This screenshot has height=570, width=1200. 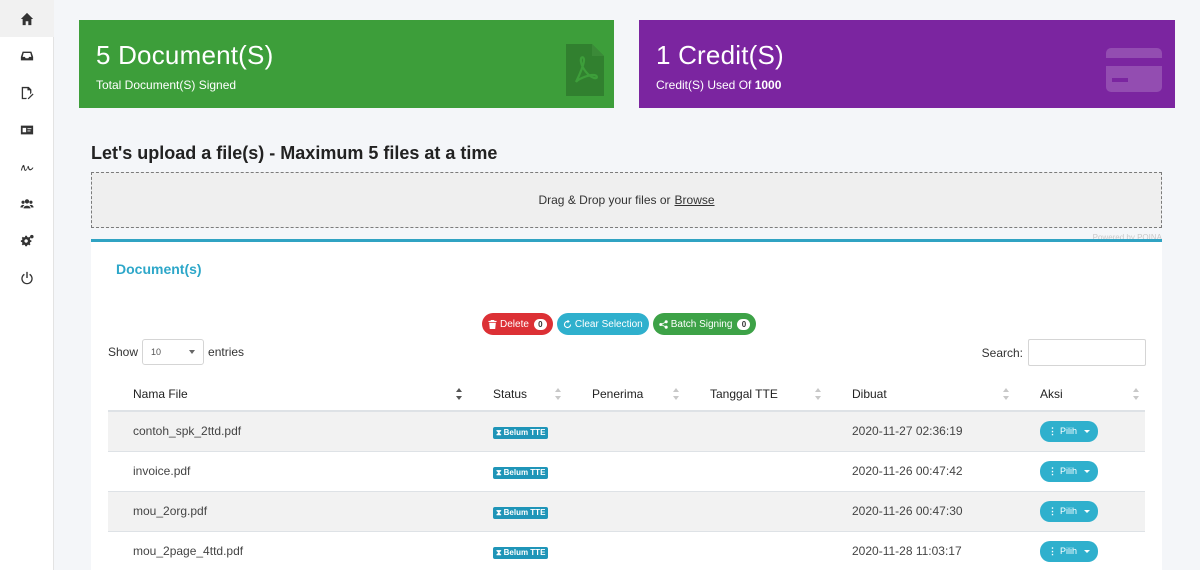 I want to click on search-label: Search:, so click(x=1002, y=352).